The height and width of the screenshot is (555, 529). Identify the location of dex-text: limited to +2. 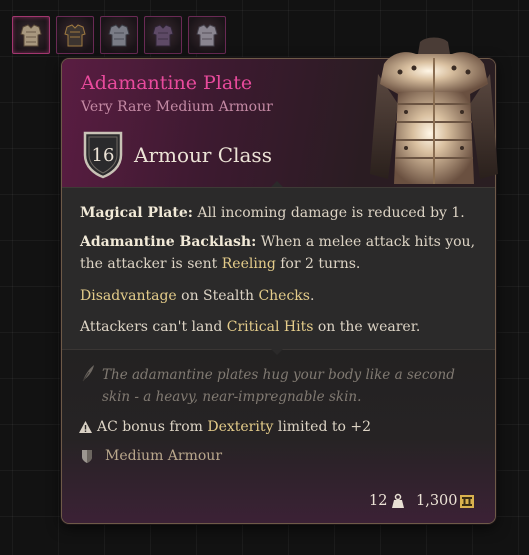
(322, 427).